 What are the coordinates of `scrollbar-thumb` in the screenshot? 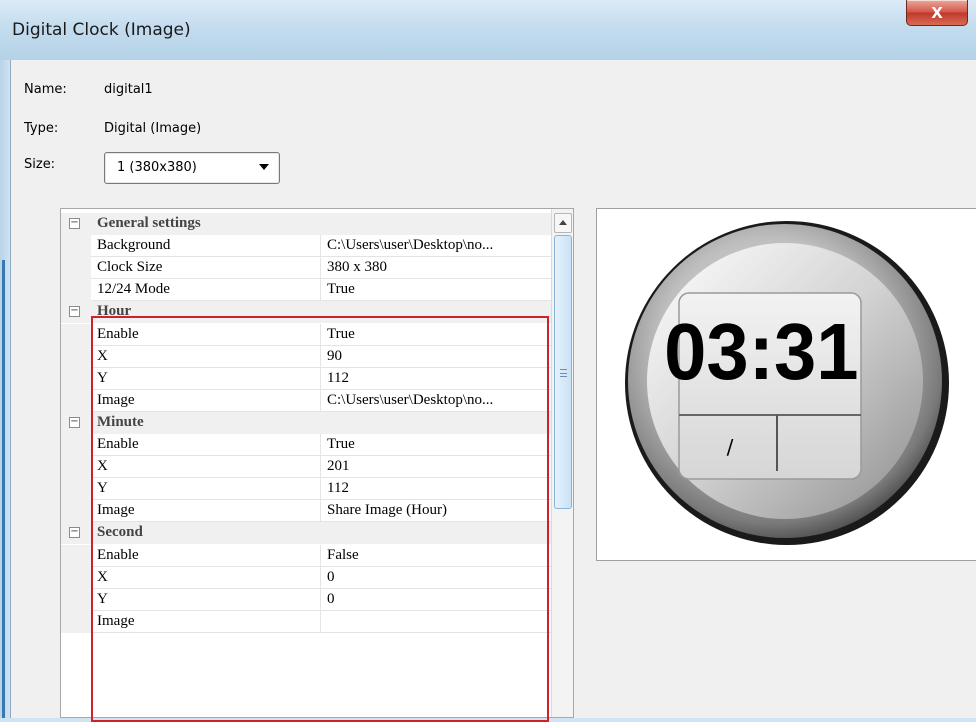 It's located at (563, 372).